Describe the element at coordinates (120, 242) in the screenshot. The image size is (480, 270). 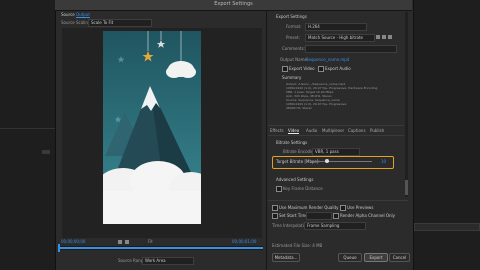
I see `mark-in-icon` at that location.